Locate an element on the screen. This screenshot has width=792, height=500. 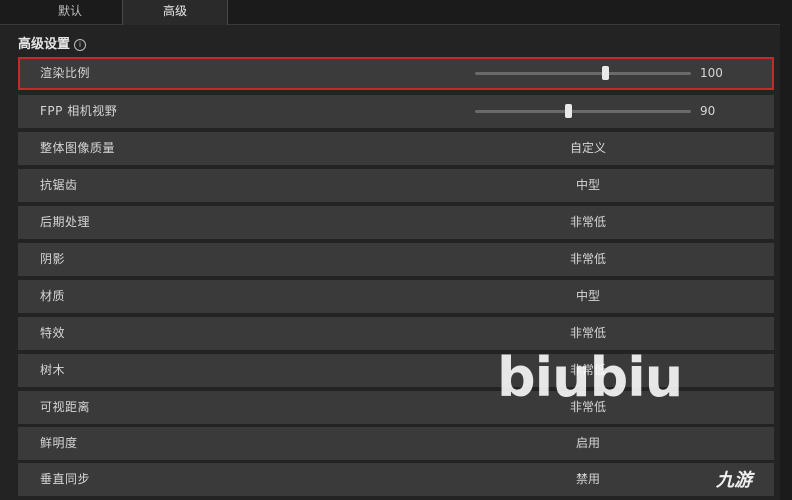
site-logo: 九游 is located at coordinates (734, 480).